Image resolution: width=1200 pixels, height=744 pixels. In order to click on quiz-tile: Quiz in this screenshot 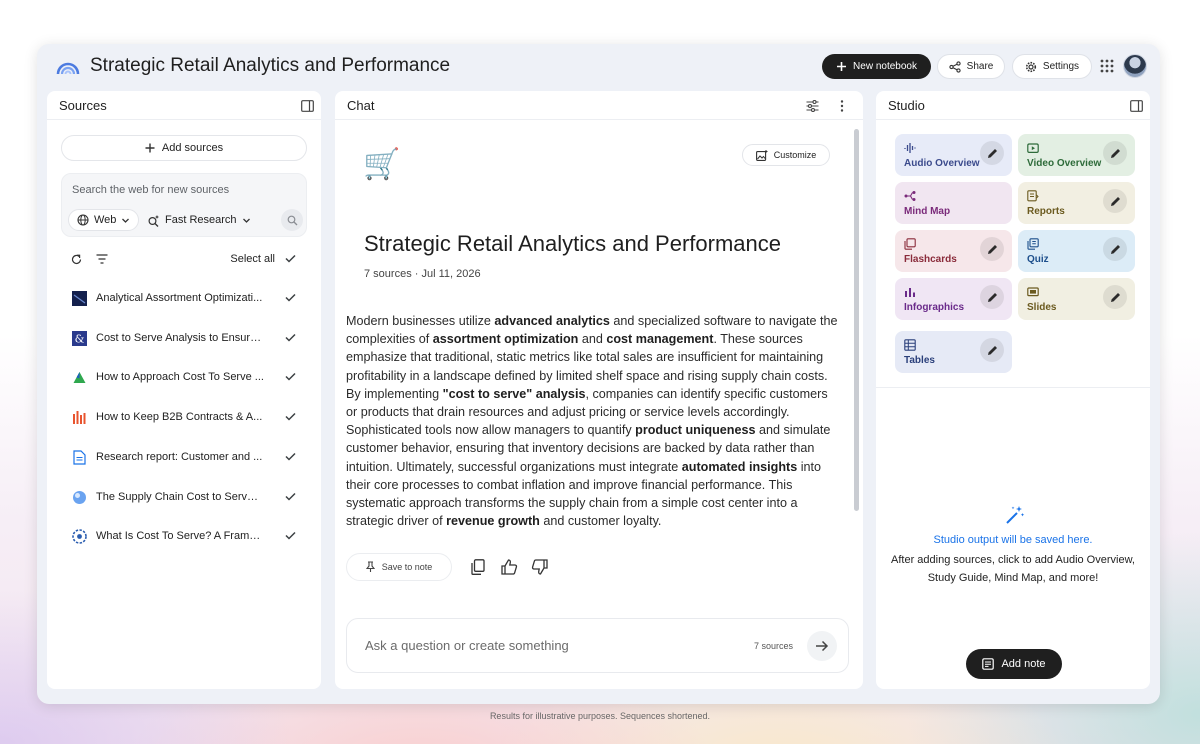, I will do `click(1076, 251)`.